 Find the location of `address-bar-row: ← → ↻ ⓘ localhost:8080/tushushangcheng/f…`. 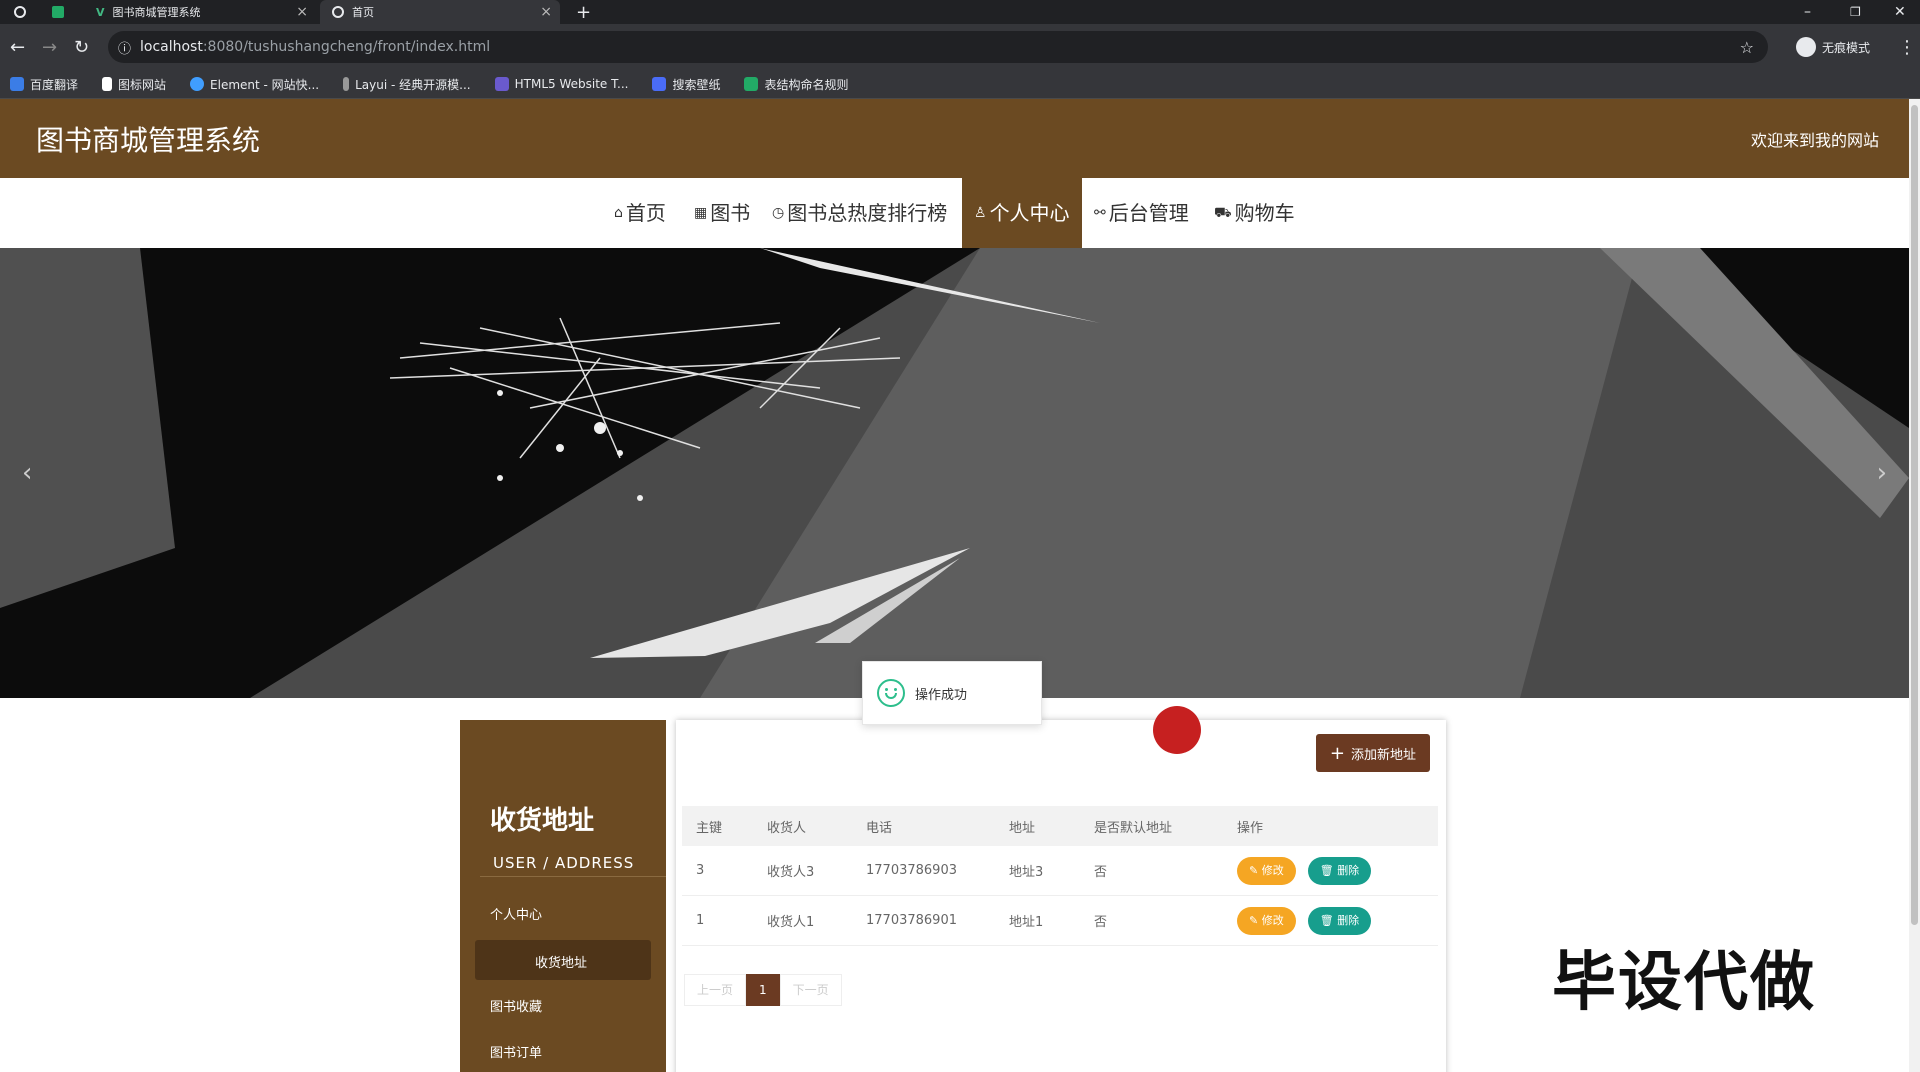

address-bar-row: ← → ↻ ⓘ localhost:8080/tushushangcheng/f… is located at coordinates (960, 47).